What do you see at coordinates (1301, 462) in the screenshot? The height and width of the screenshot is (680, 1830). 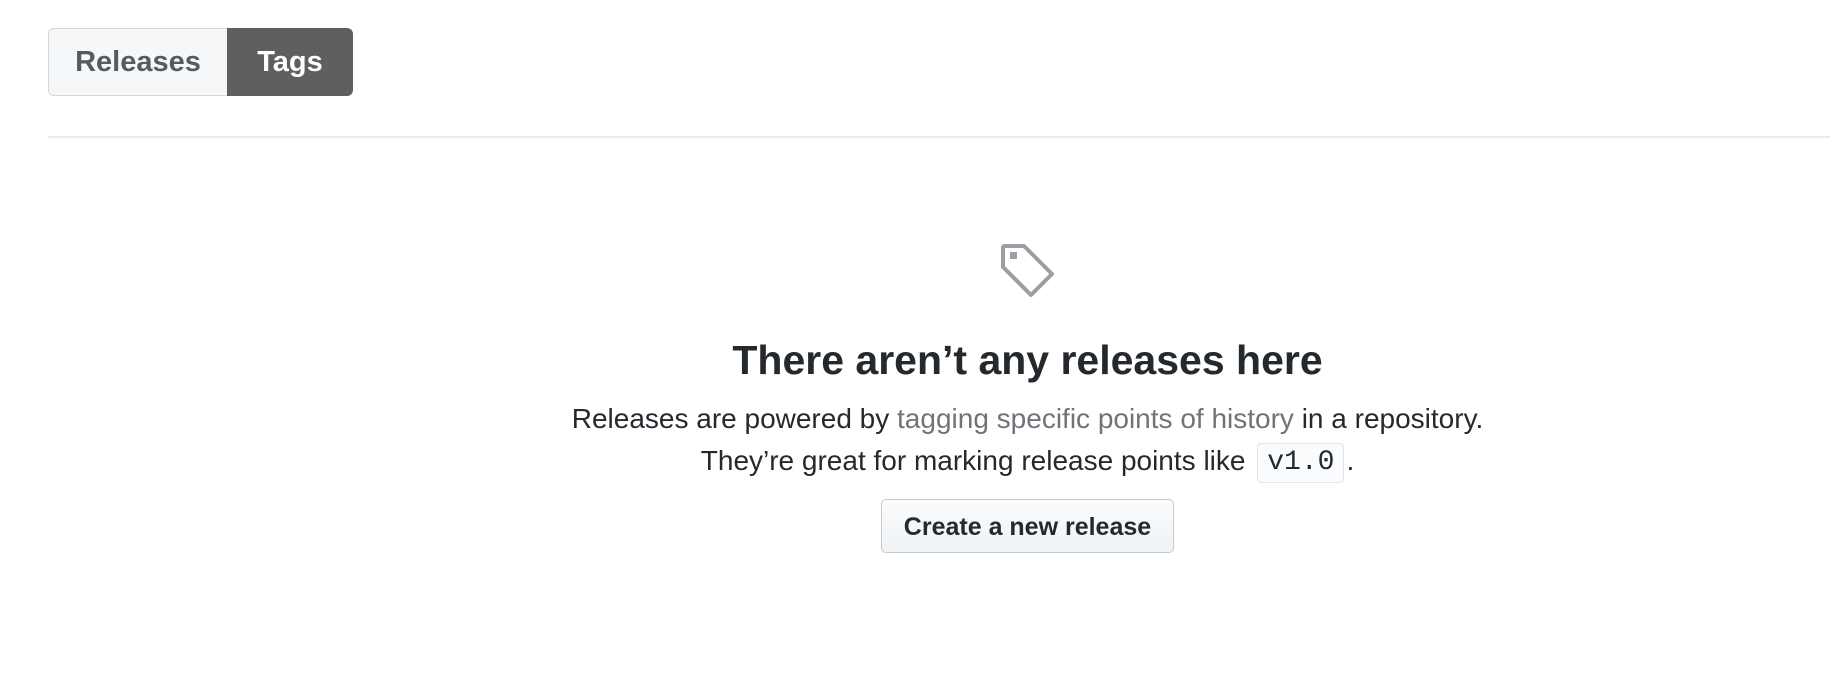 I see `version-example-code: v1.0` at bounding box center [1301, 462].